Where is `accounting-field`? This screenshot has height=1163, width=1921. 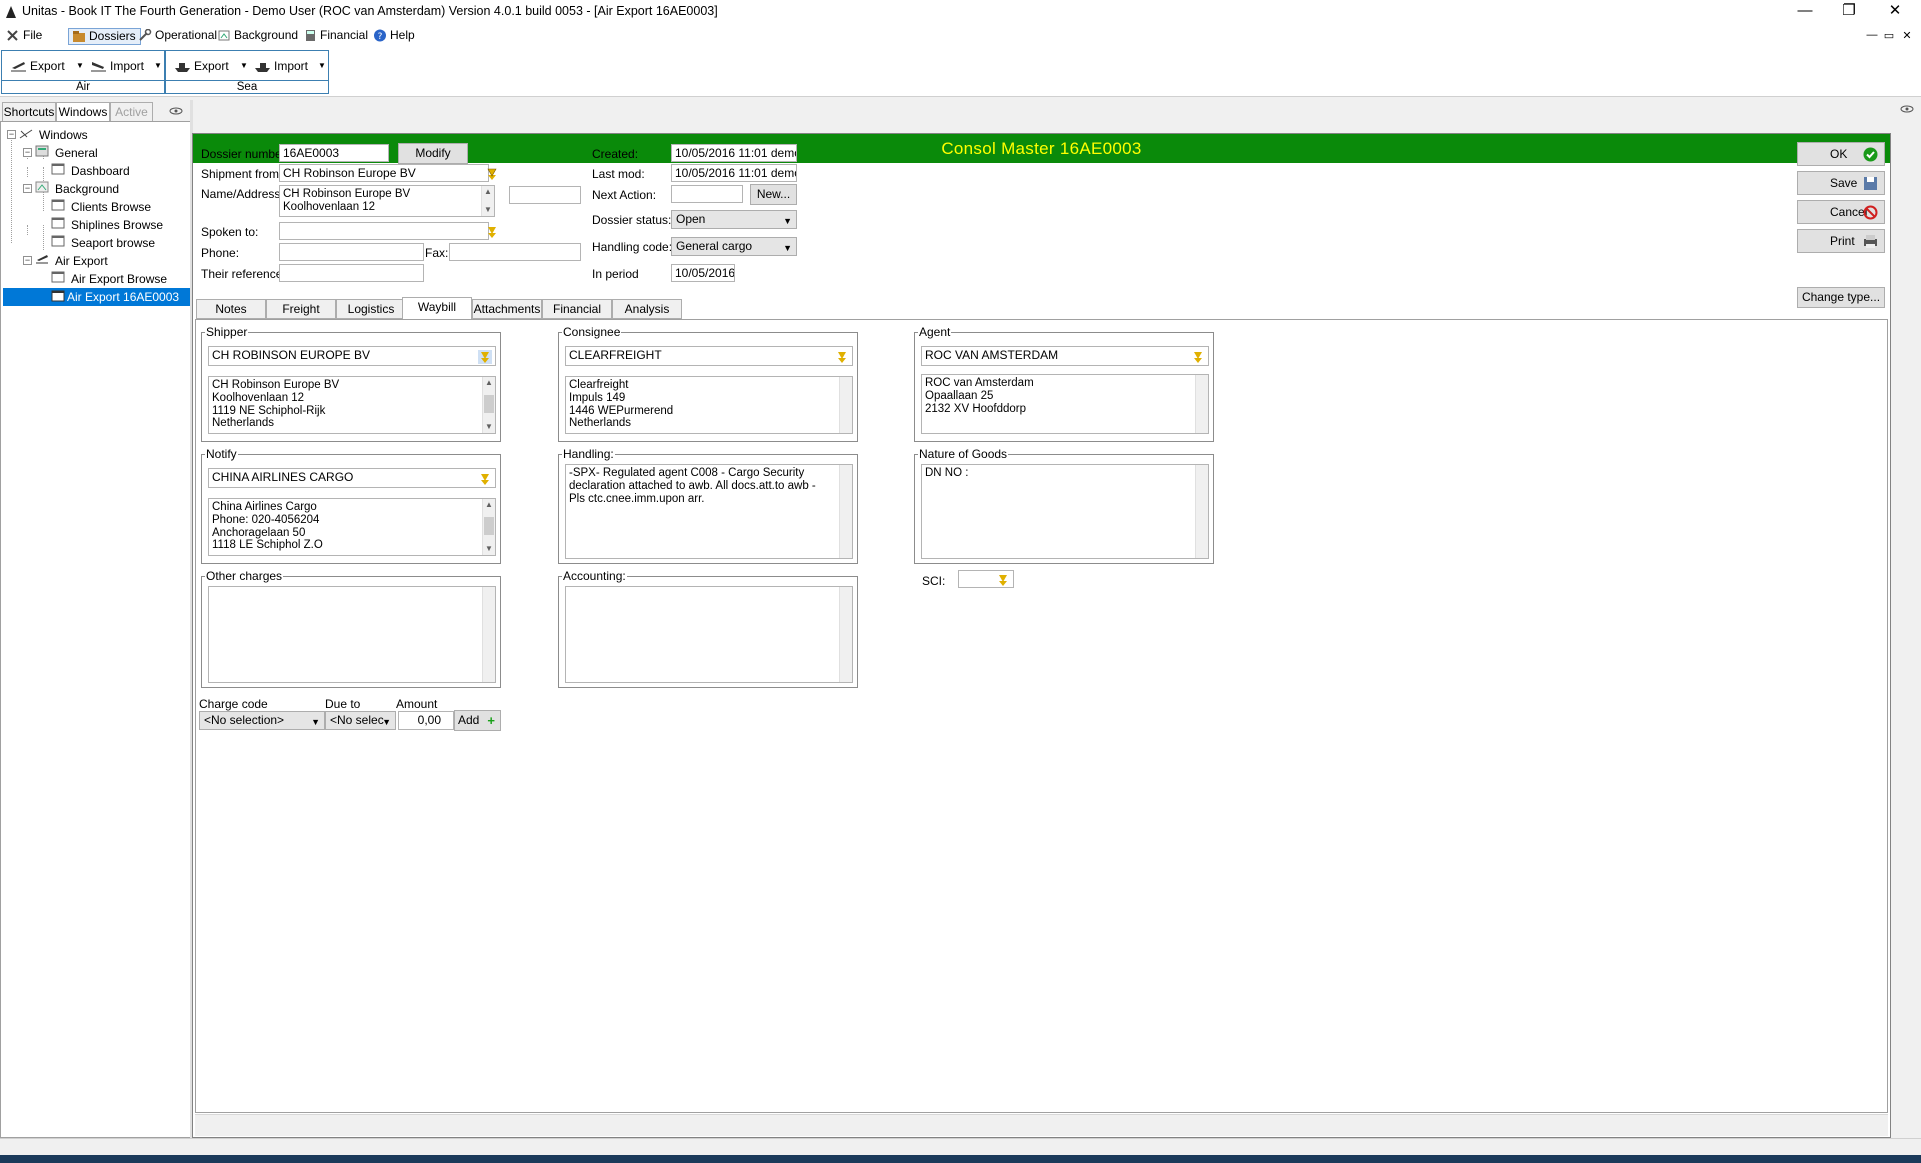
accounting-field is located at coordinates (709, 634).